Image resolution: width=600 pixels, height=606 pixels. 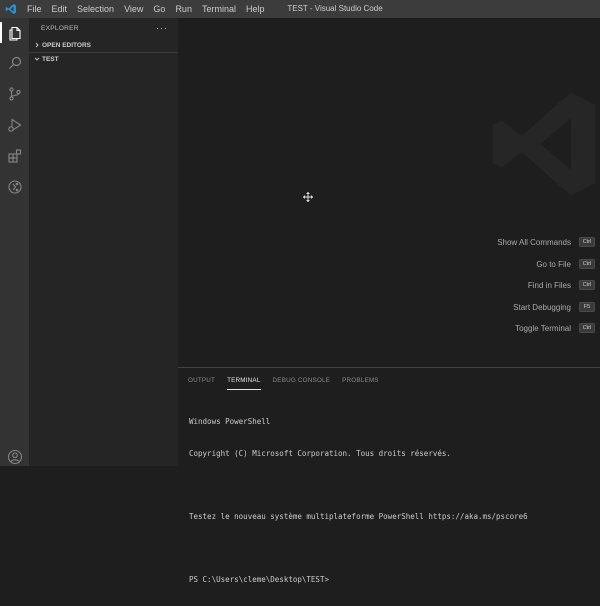 What do you see at coordinates (14, 242) in the screenshot?
I see `activity-bar` at bounding box center [14, 242].